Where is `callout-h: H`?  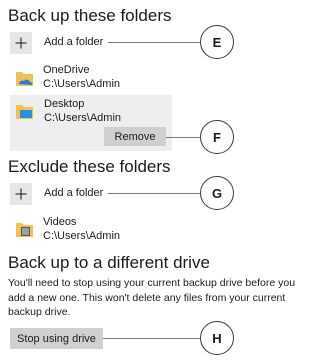
callout-h: H is located at coordinates (217, 338).